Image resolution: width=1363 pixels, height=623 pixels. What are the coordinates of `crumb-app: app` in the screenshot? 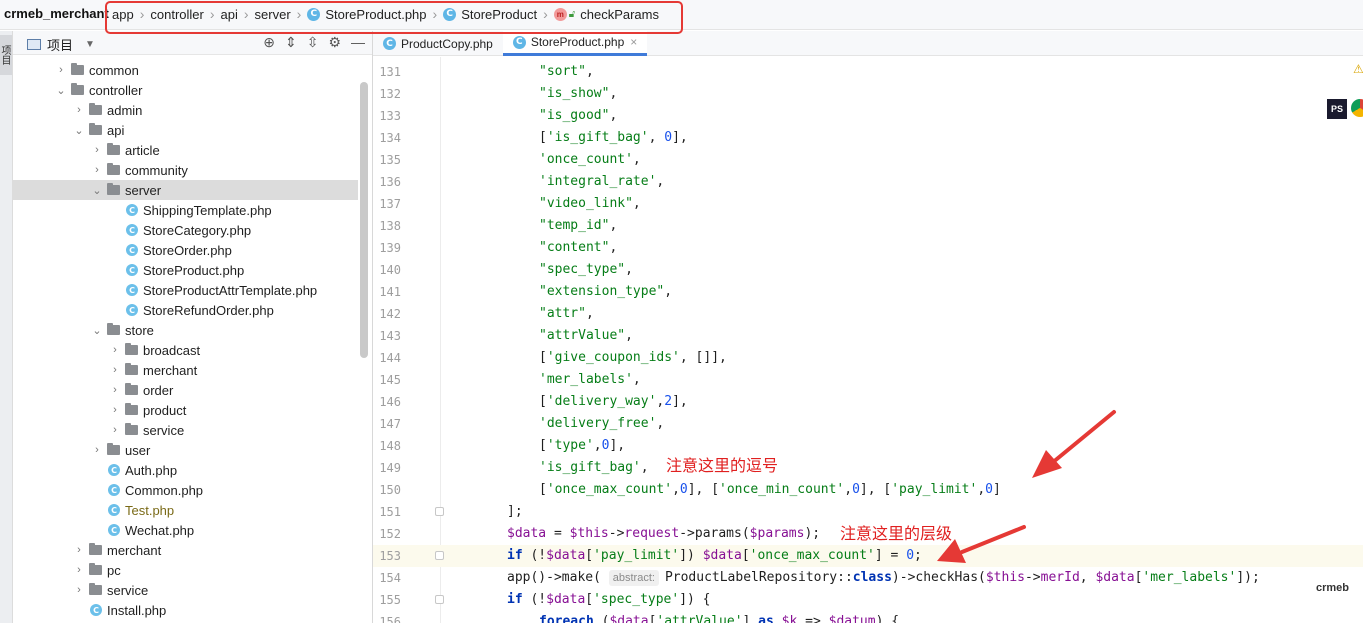 It's located at (123, 14).